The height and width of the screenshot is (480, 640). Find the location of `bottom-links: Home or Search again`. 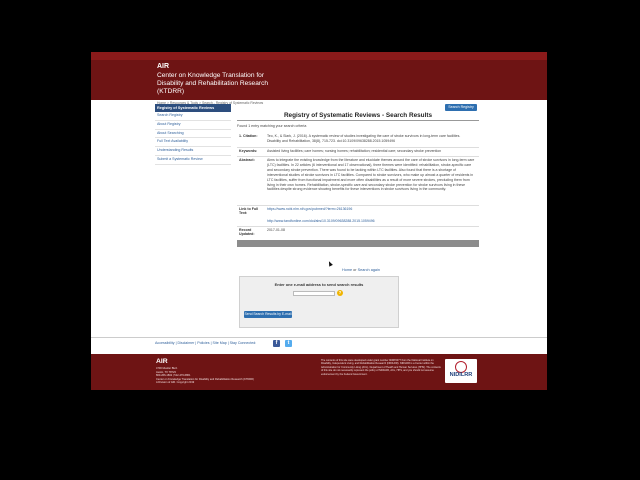

bottom-links: Home or Search again is located at coordinates (361, 270).